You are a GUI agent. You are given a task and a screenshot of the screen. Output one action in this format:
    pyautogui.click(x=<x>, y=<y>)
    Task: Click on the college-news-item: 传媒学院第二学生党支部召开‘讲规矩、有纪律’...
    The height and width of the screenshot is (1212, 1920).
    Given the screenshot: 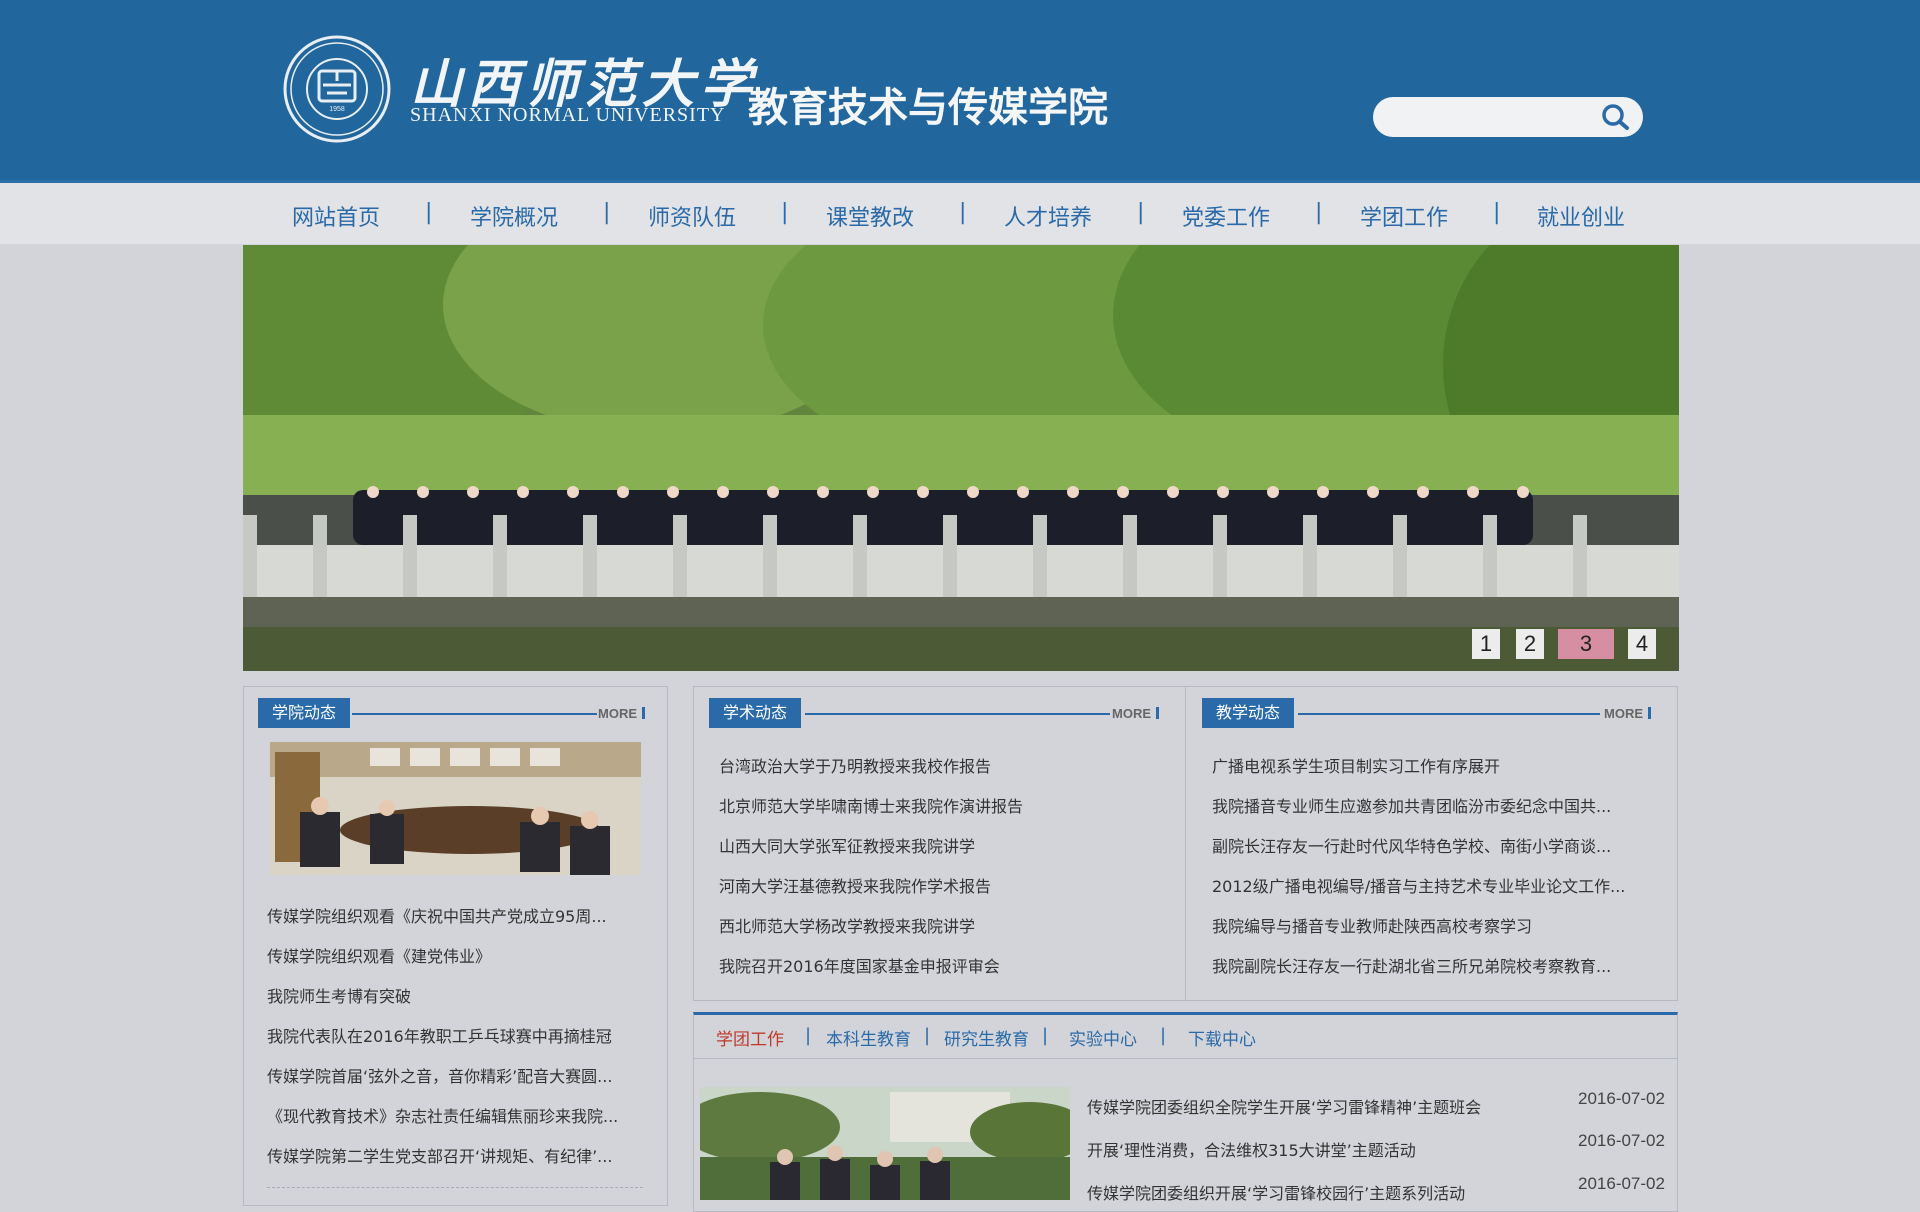 What is the action you would take?
    pyautogui.click(x=439, y=1155)
    